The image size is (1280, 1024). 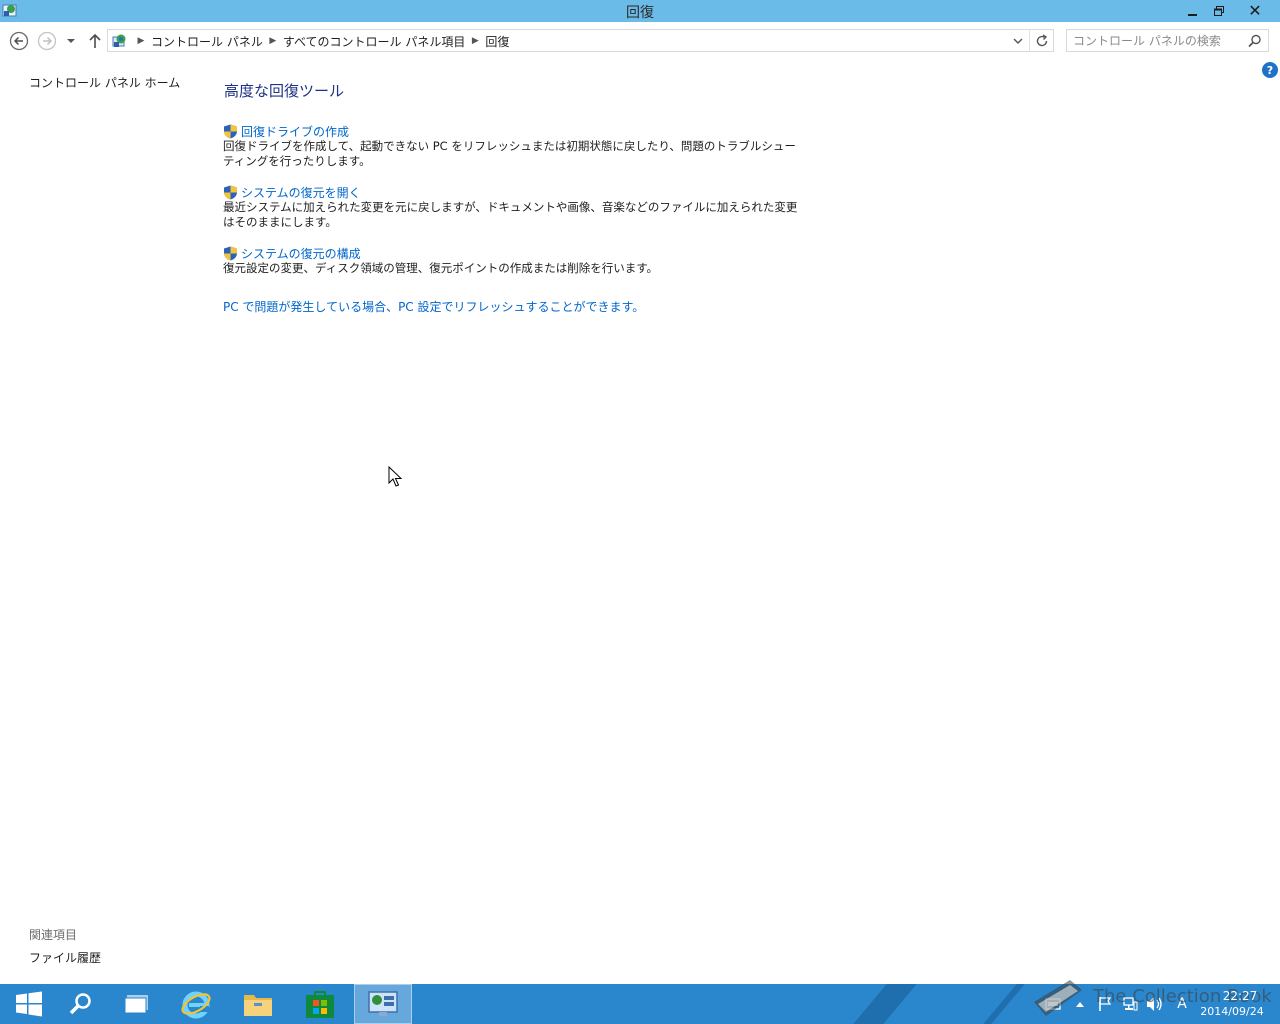 What do you see at coordinates (1232, 1011) in the screenshot?
I see `clock-date: 2014/09/24` at bounding box center [1232, 1011].